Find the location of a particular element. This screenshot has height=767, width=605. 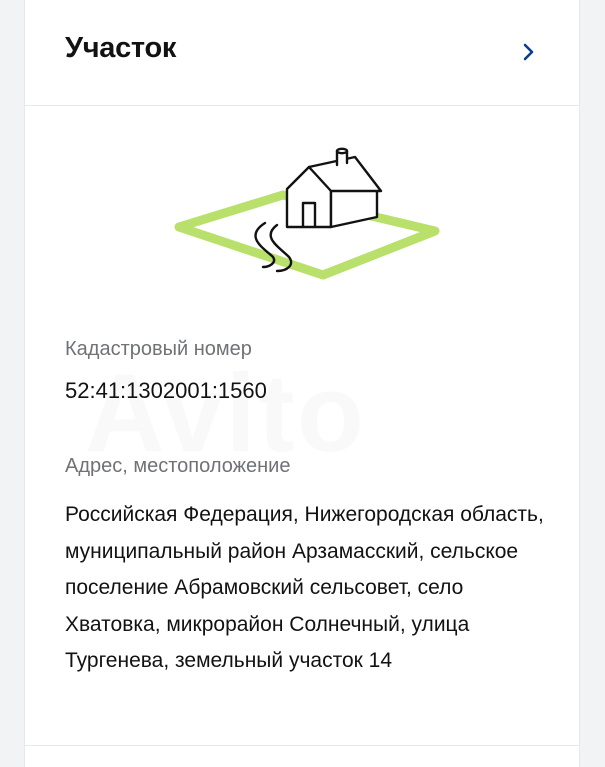

page-title: Участок is located at coordinates (121, 48).